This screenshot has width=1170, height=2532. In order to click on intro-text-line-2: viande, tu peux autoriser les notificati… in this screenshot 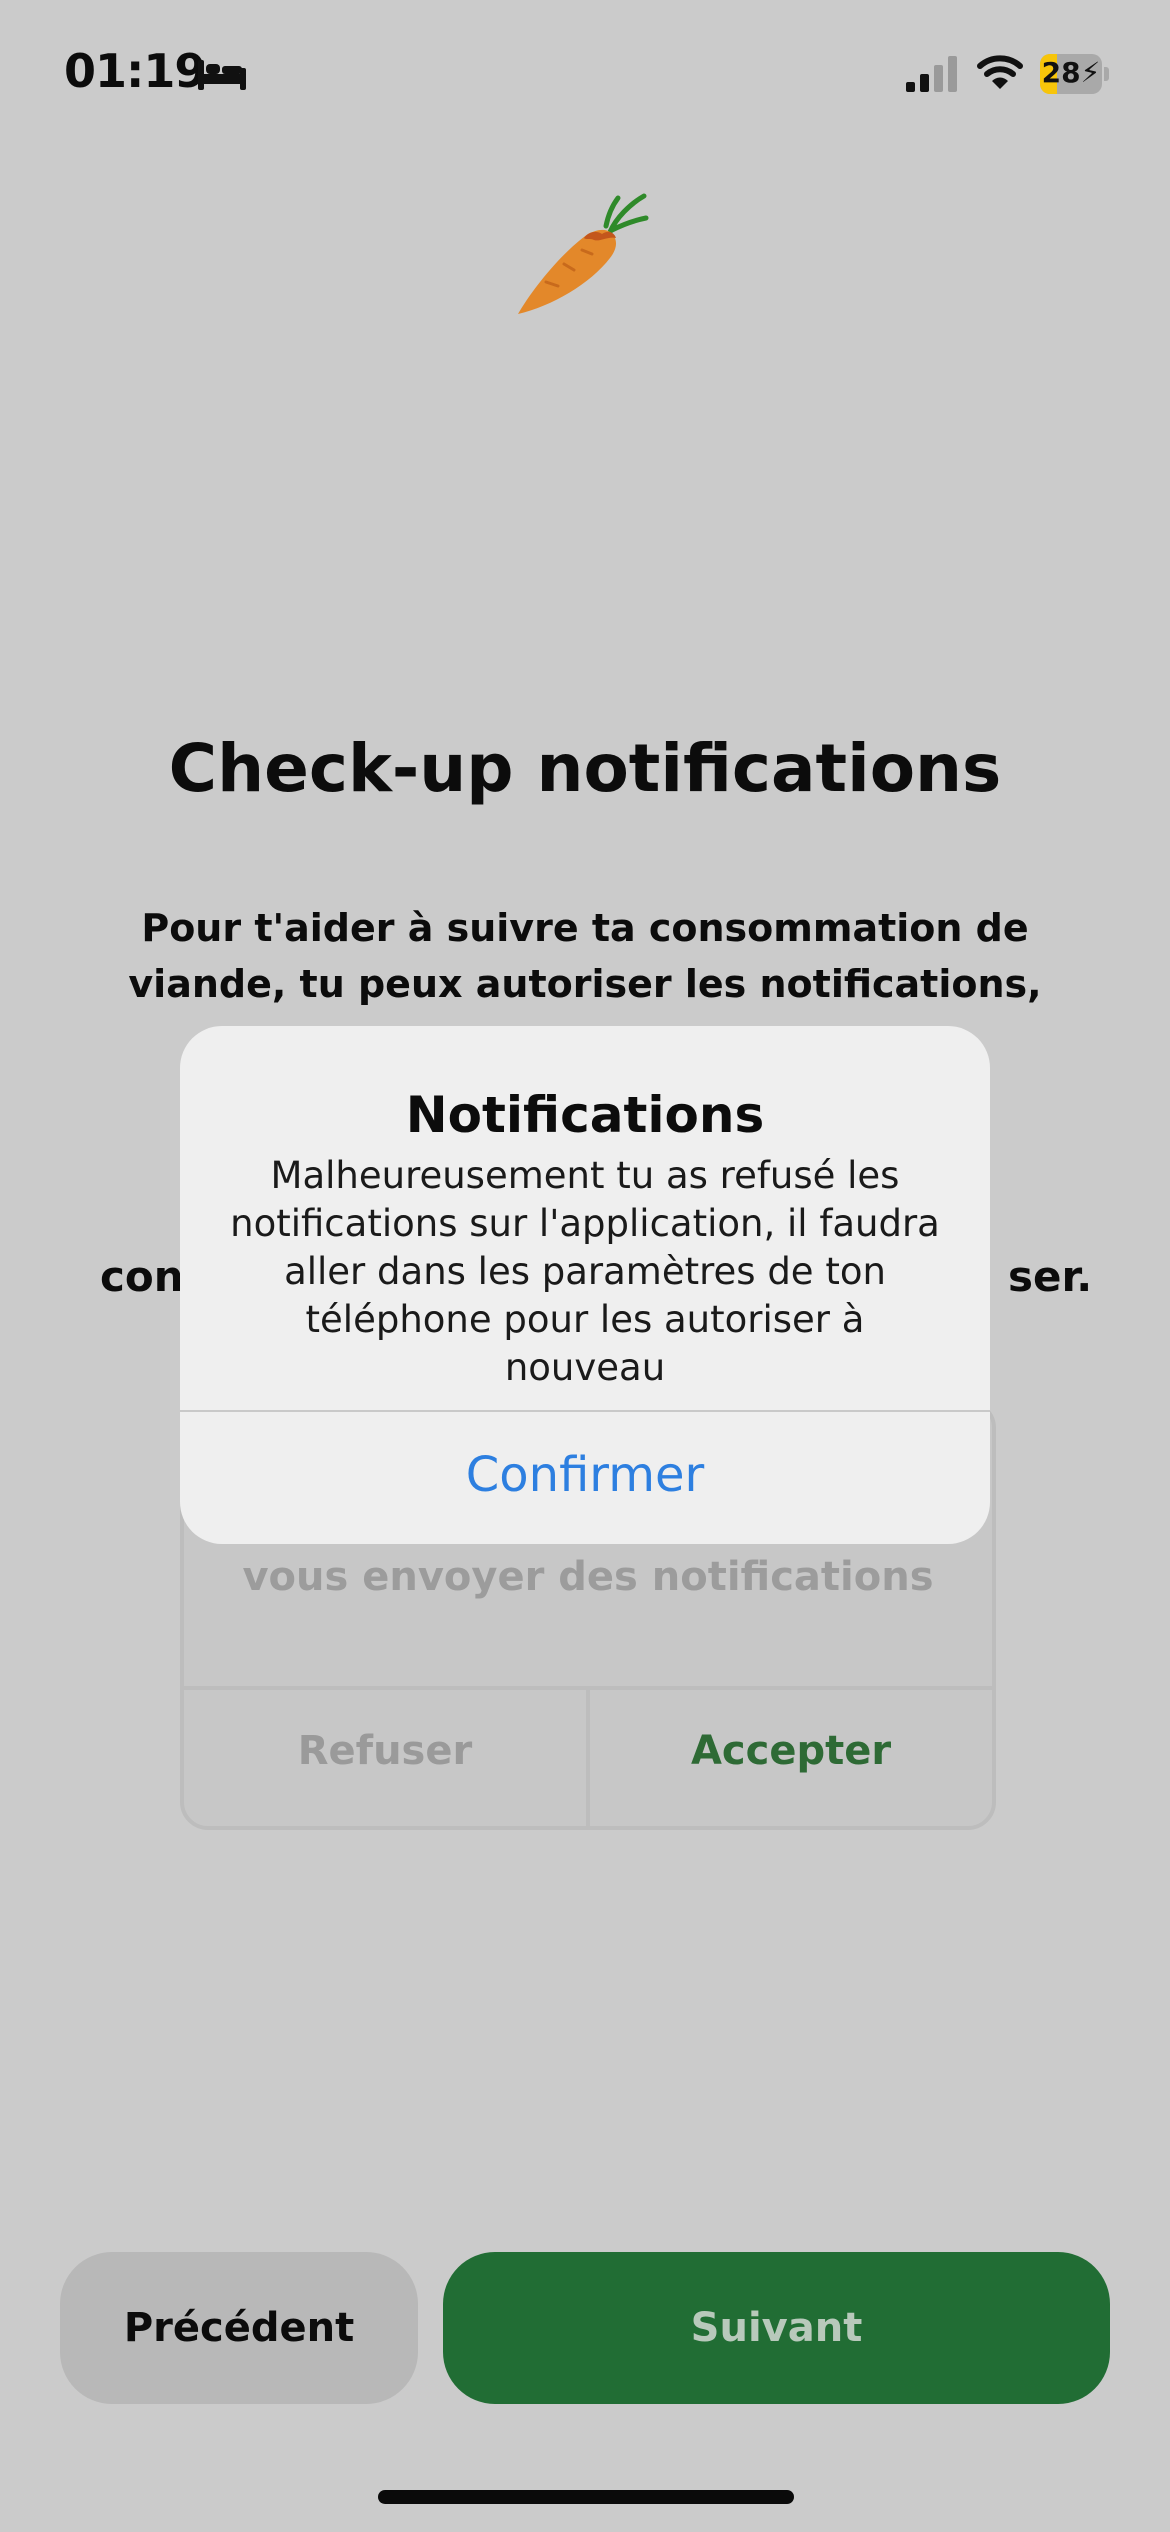, I will do `click(585, 984)`.